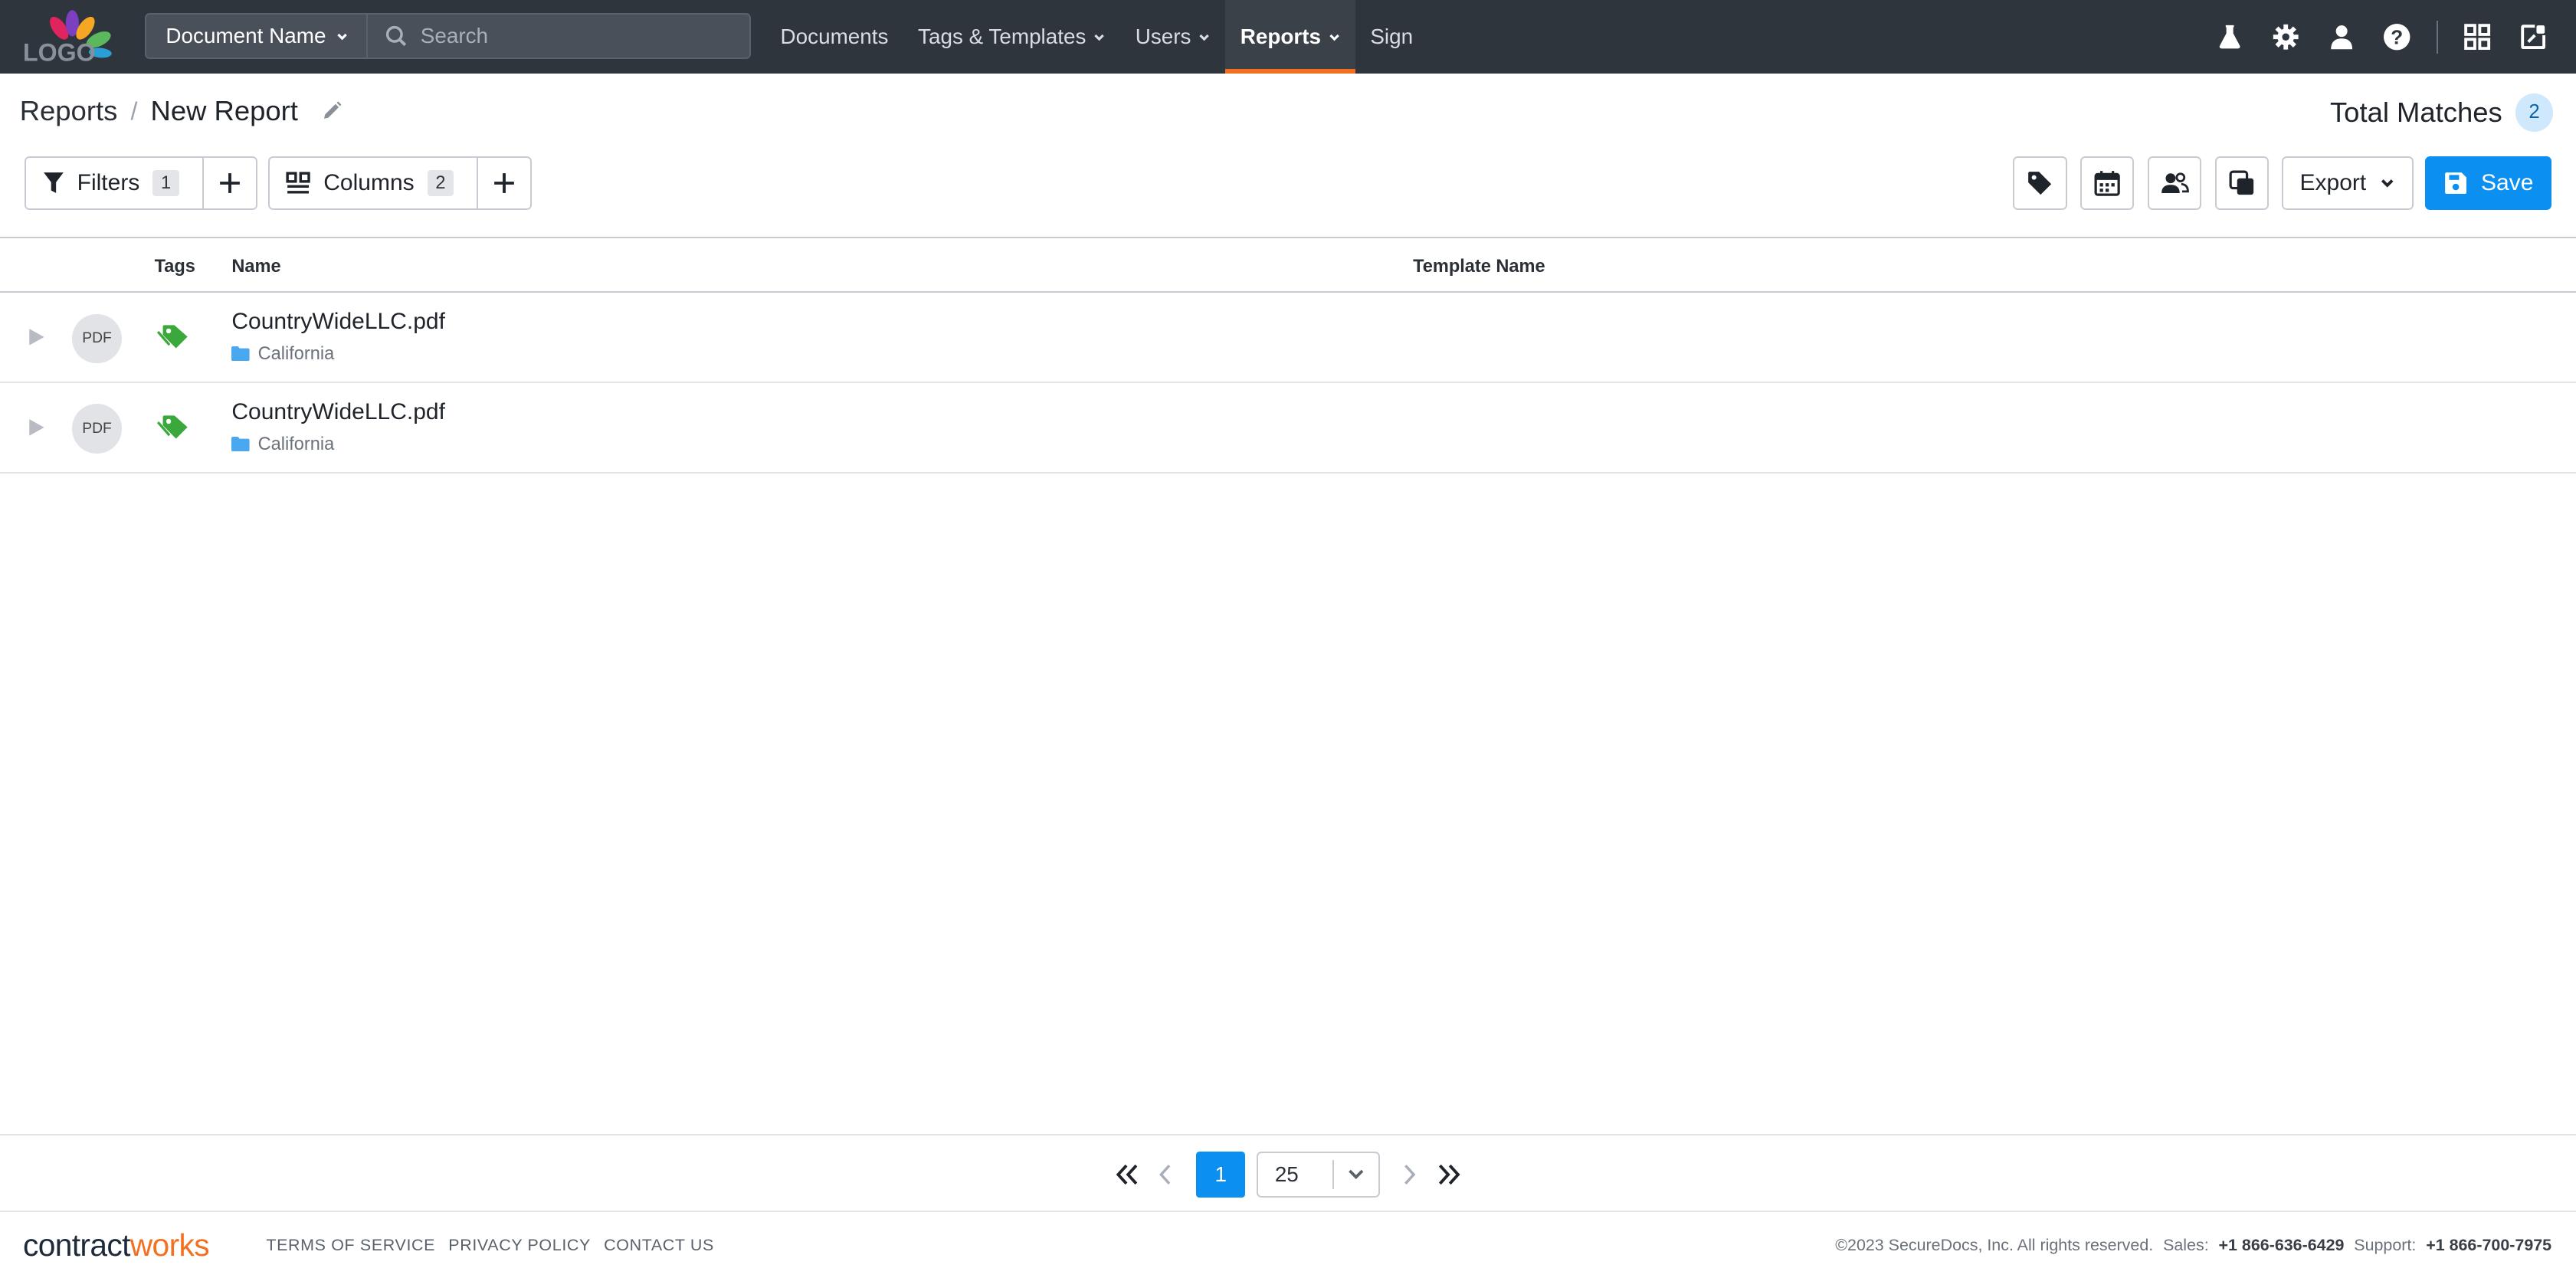 Image resolution: width=2576 pixels, height=1278 pixels. I want to click on columns-icon, so click(298, 183).